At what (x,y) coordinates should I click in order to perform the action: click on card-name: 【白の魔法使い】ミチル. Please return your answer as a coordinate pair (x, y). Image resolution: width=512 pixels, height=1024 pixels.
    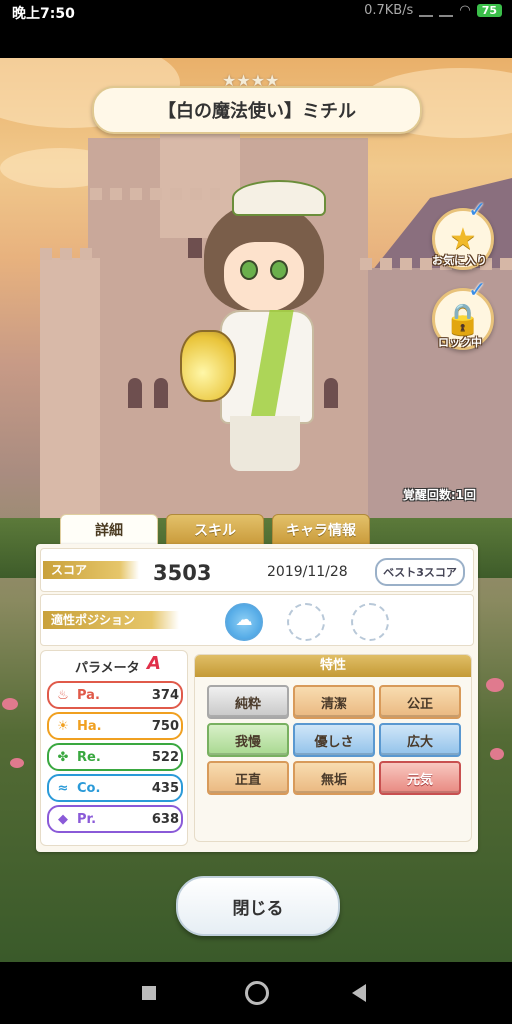
    Looking at the image, I should click on (257, 111).